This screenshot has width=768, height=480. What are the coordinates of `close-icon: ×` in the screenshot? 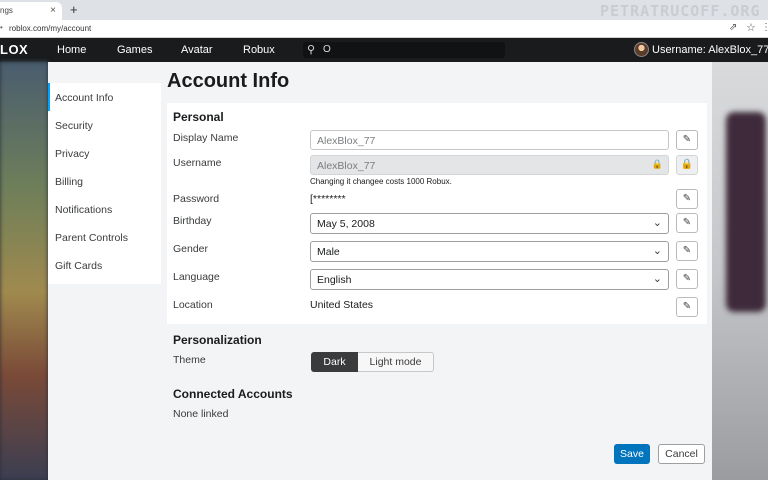 It's located at (53, 10).